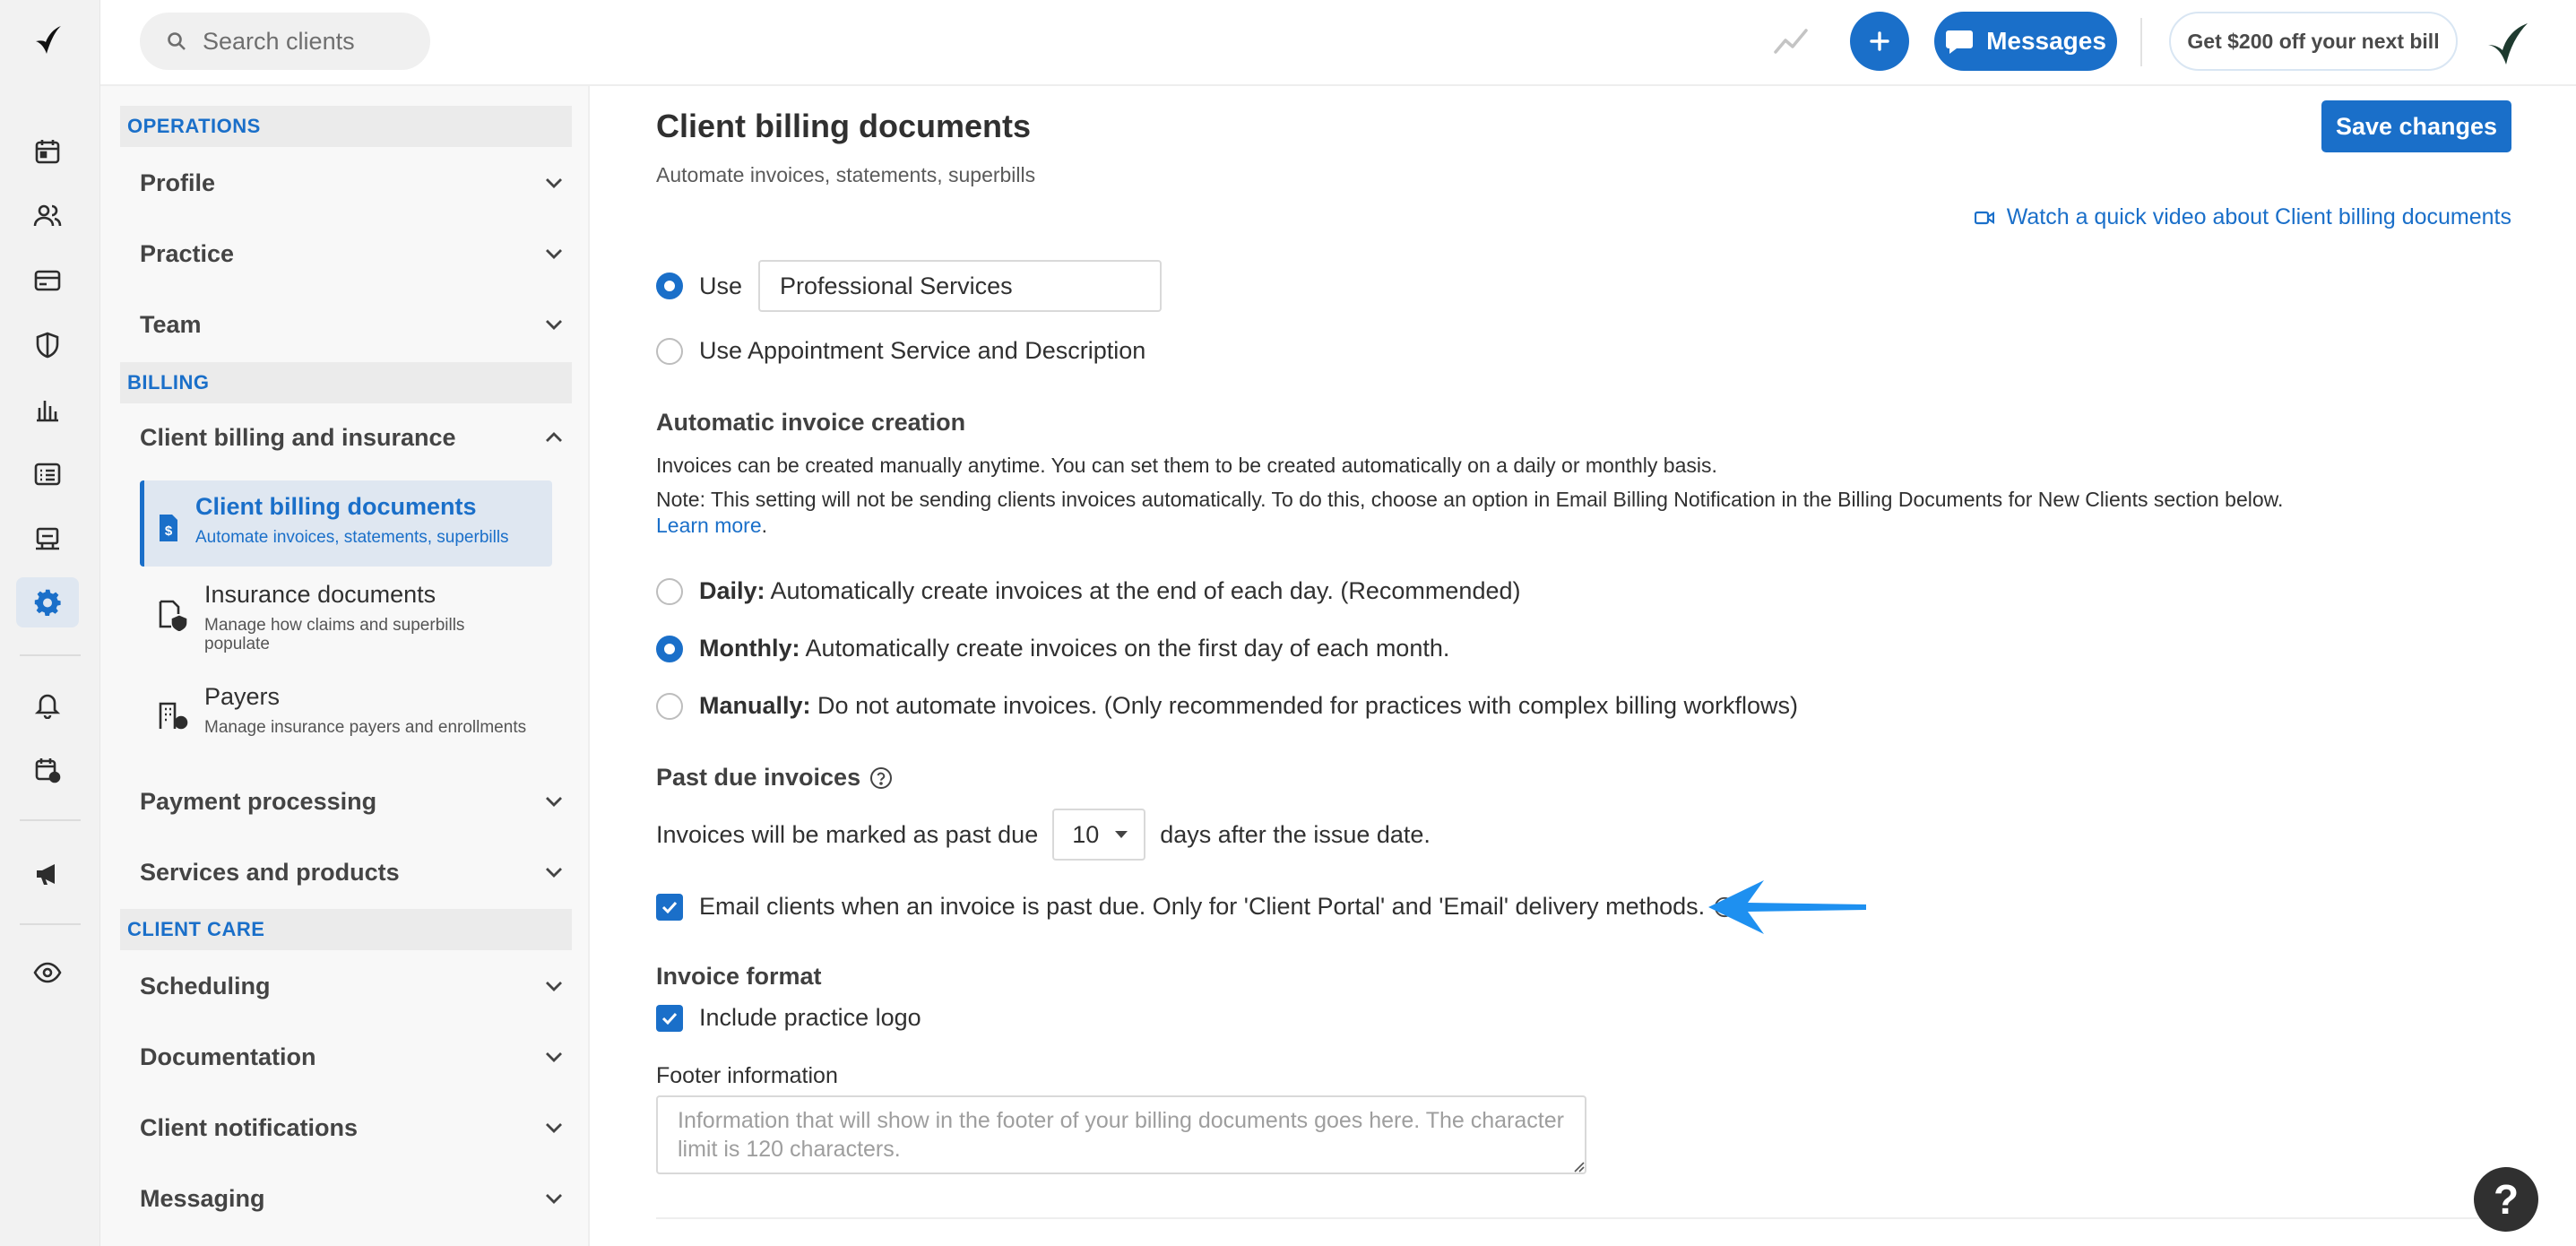  What do you see at coordinates (1584, 1218) in the screenshot?
I see `section-divider` at bounding box center [1584, 1218].